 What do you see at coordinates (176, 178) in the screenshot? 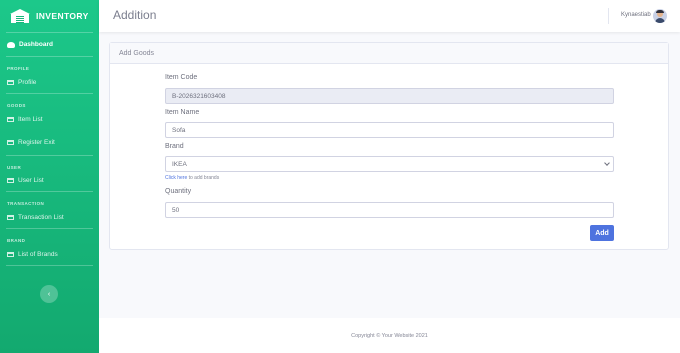
I see `add-brand-link: Click here` at bounding box center [176, 178].